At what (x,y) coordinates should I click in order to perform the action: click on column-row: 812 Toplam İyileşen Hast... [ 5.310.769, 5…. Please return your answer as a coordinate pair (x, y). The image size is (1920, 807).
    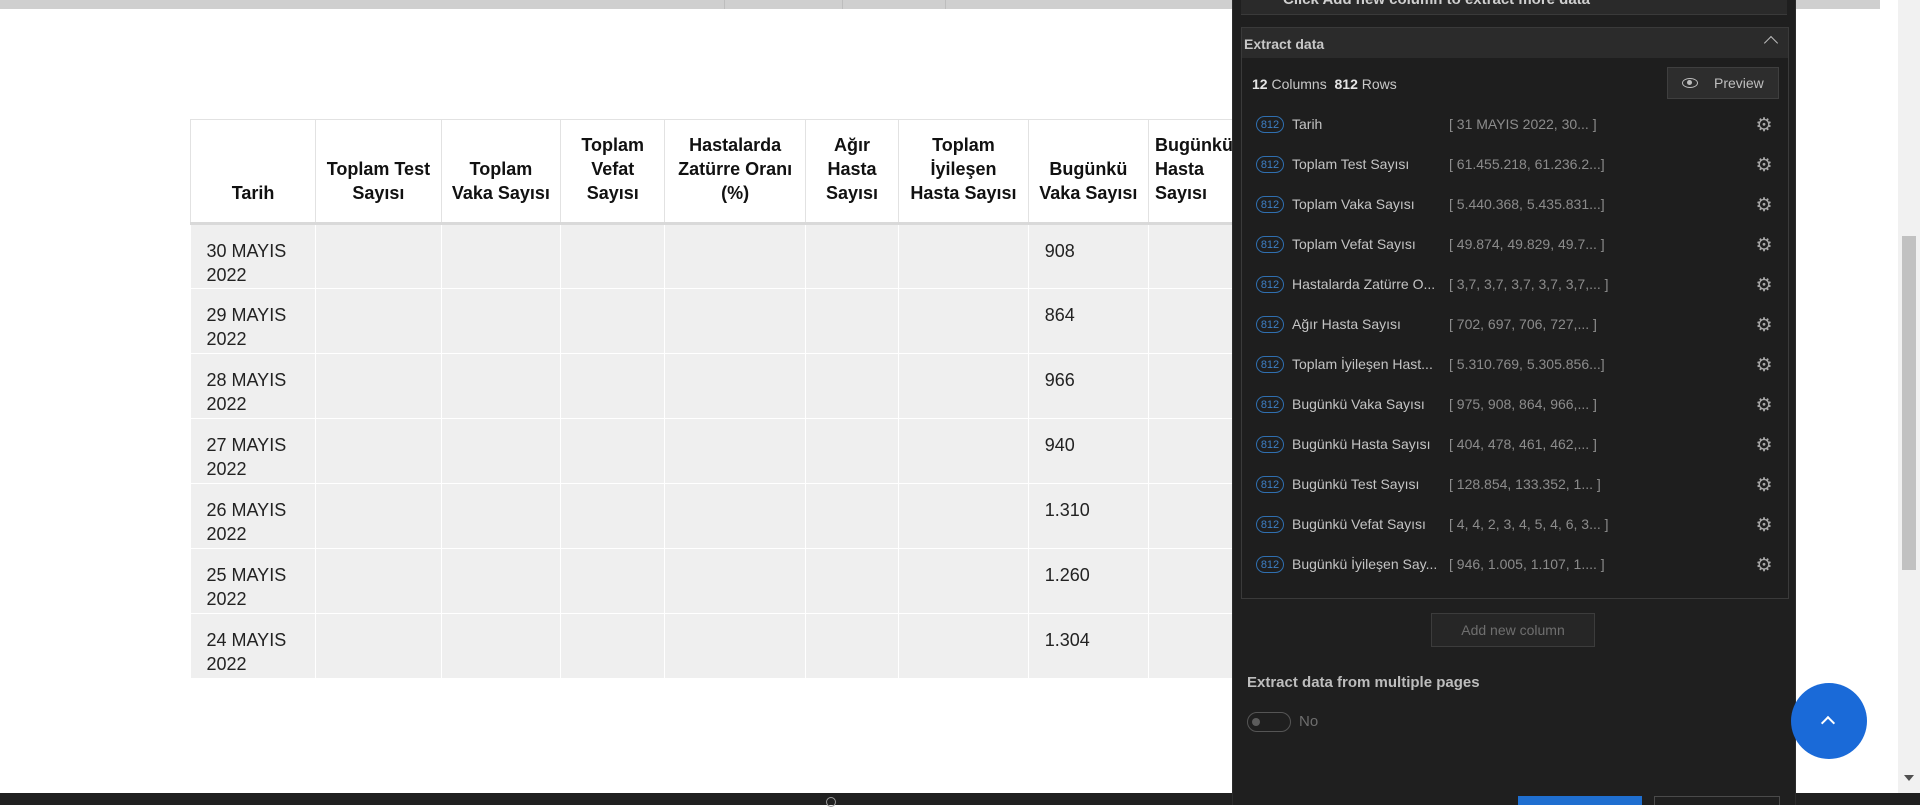
    Looking at the image, I should click on (1515, 367).